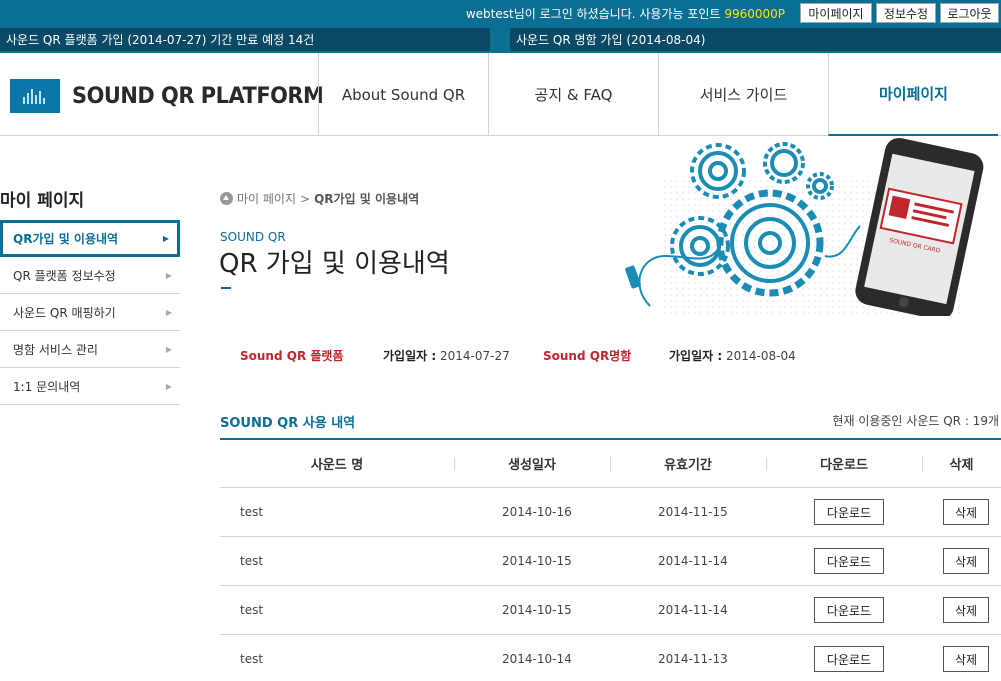 Image resolution: width=1001 pixels, height=681 pixels. I want to click on join-platform-date: 가입일자 : 2014-07-27, so click(446, 356).